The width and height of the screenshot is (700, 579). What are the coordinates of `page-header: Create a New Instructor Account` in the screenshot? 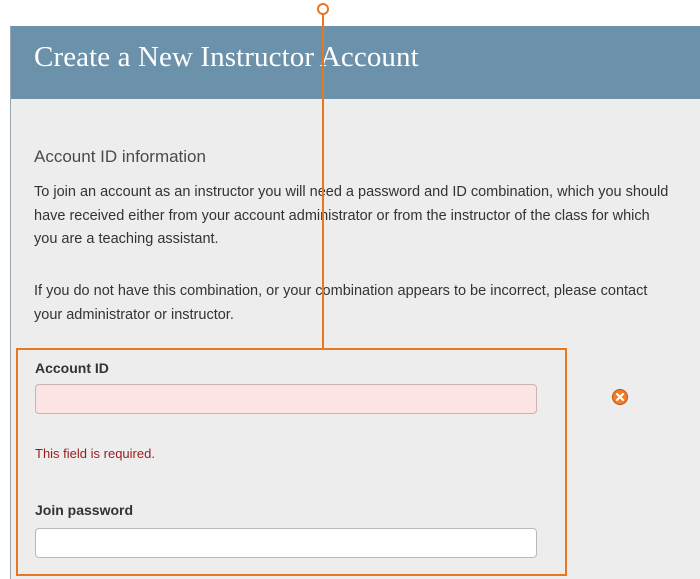 It's located at (355, 62).